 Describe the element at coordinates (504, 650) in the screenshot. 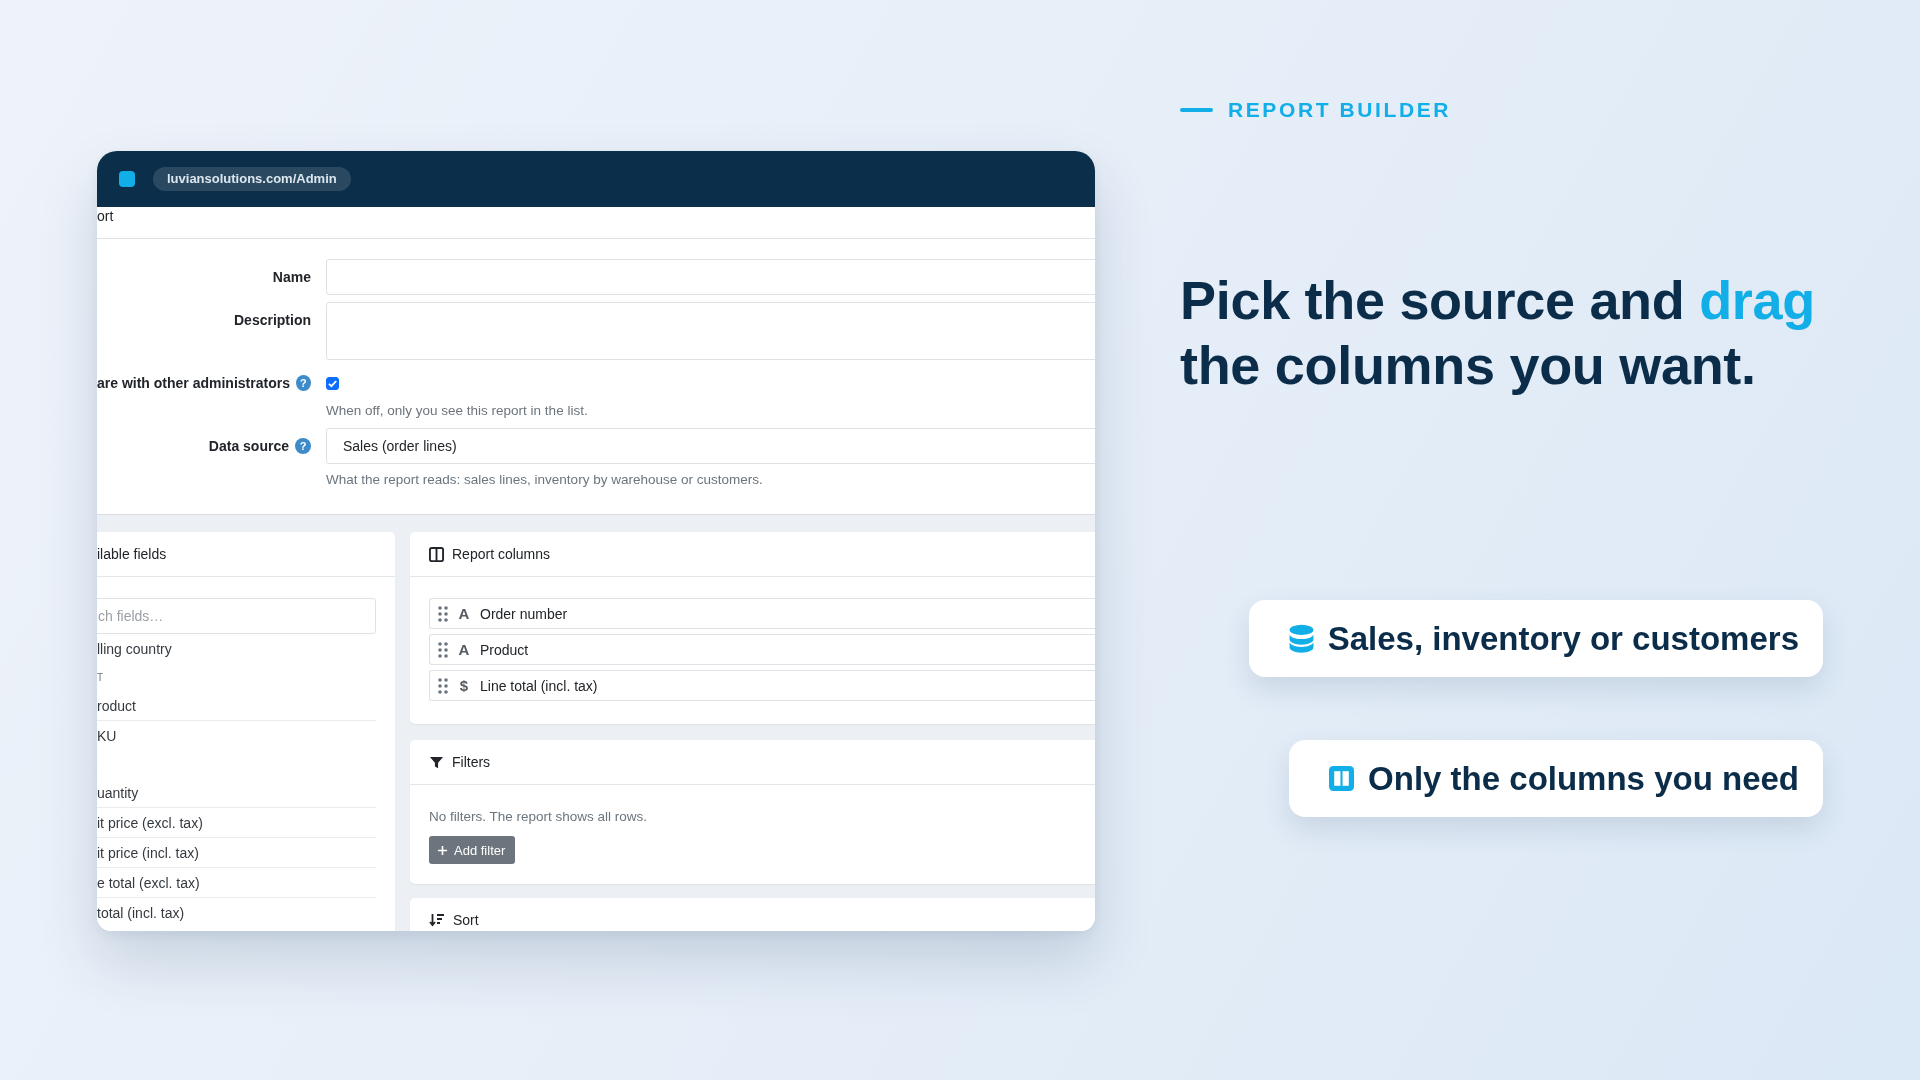

I see `column-label: Product` at that location.